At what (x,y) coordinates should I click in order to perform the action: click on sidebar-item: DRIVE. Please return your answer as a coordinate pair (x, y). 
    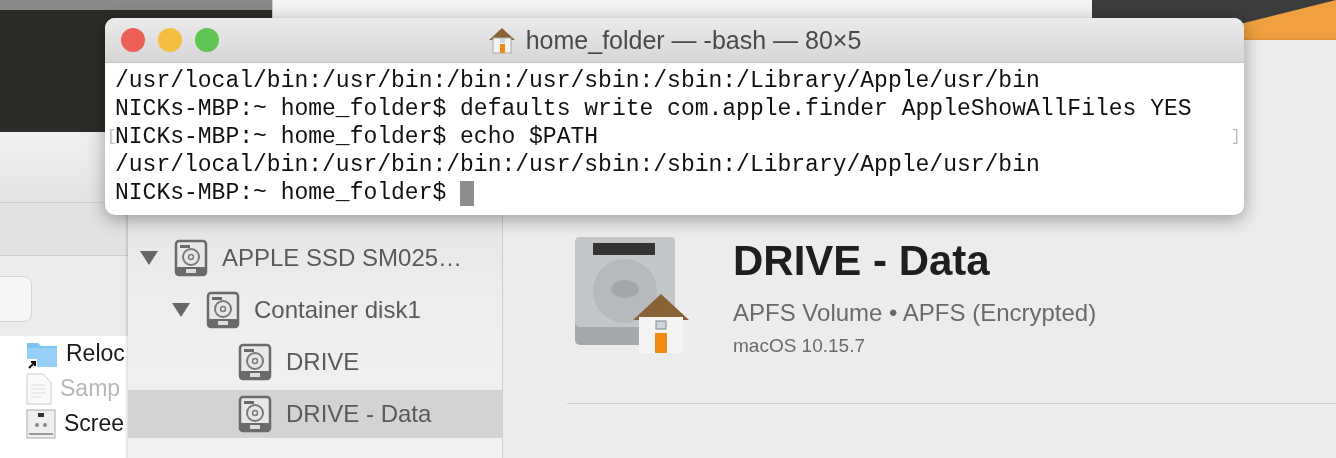
    Looking at the image, I should click on (315, 362).